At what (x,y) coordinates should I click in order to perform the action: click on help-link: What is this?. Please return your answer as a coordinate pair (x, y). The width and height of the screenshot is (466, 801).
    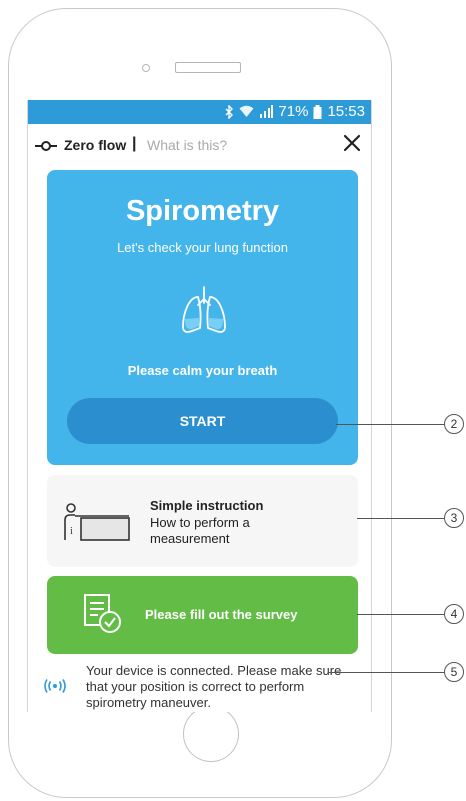
    Looking at the image, I should click on (187, 145).